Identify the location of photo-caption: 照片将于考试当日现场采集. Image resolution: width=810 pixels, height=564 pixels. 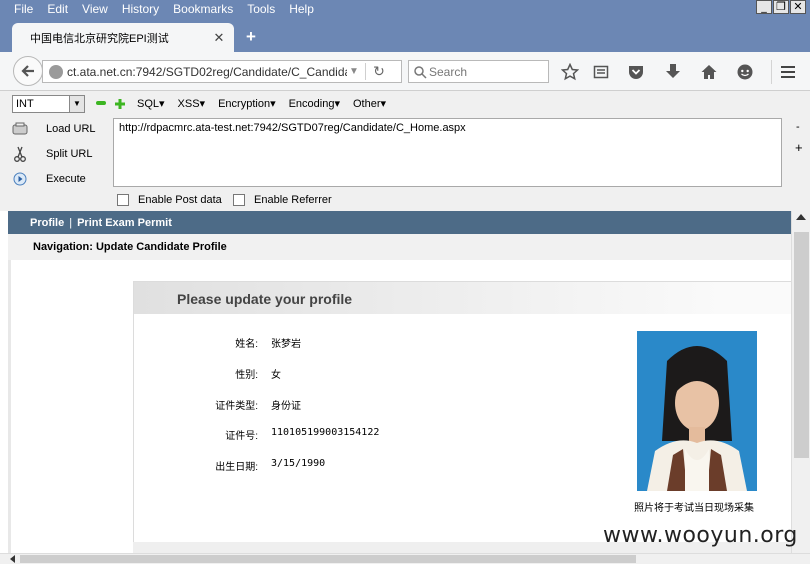
(694, 508).